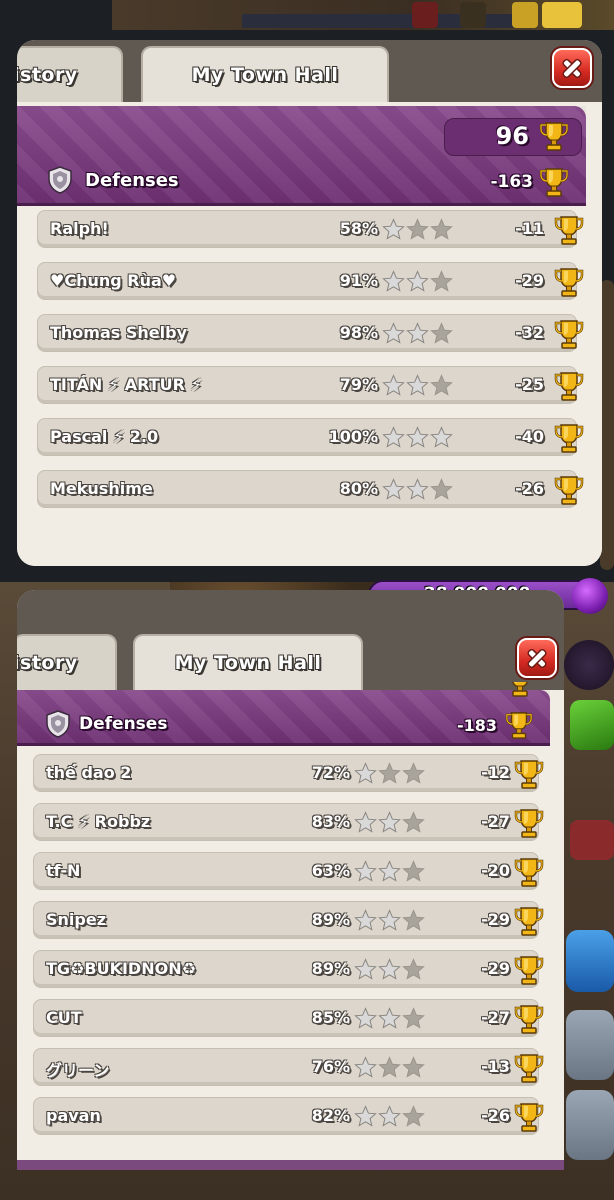  What do you see at coordinates (330, 968) in the screenshot?
I see `destruction-percent: 89%` at bounding box center [330, 968].